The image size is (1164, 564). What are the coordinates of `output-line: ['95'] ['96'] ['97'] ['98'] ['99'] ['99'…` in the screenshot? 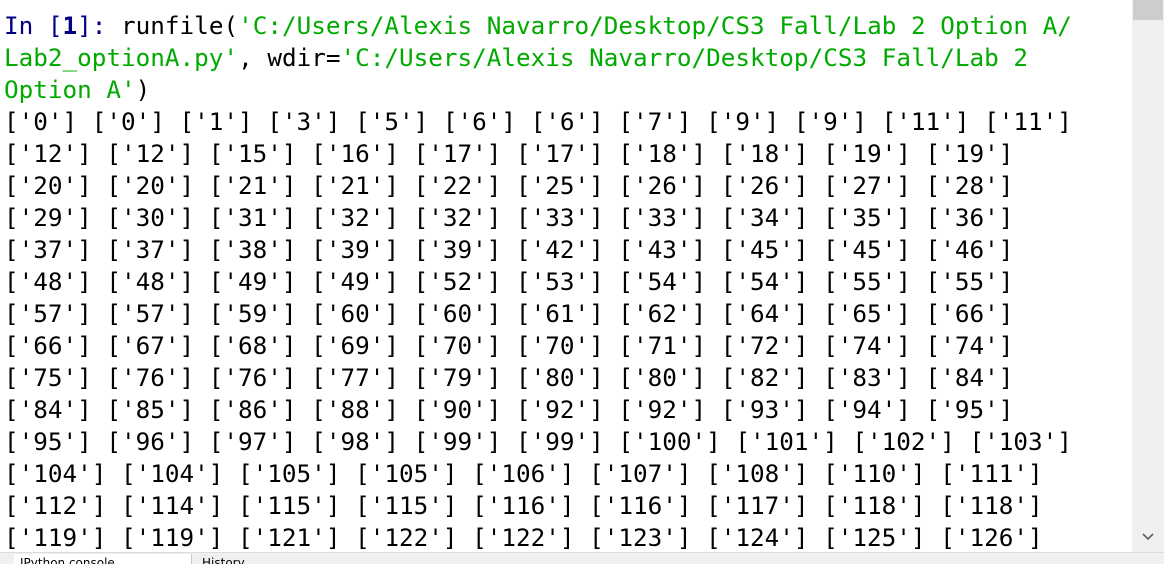 It's located at (538, 441).